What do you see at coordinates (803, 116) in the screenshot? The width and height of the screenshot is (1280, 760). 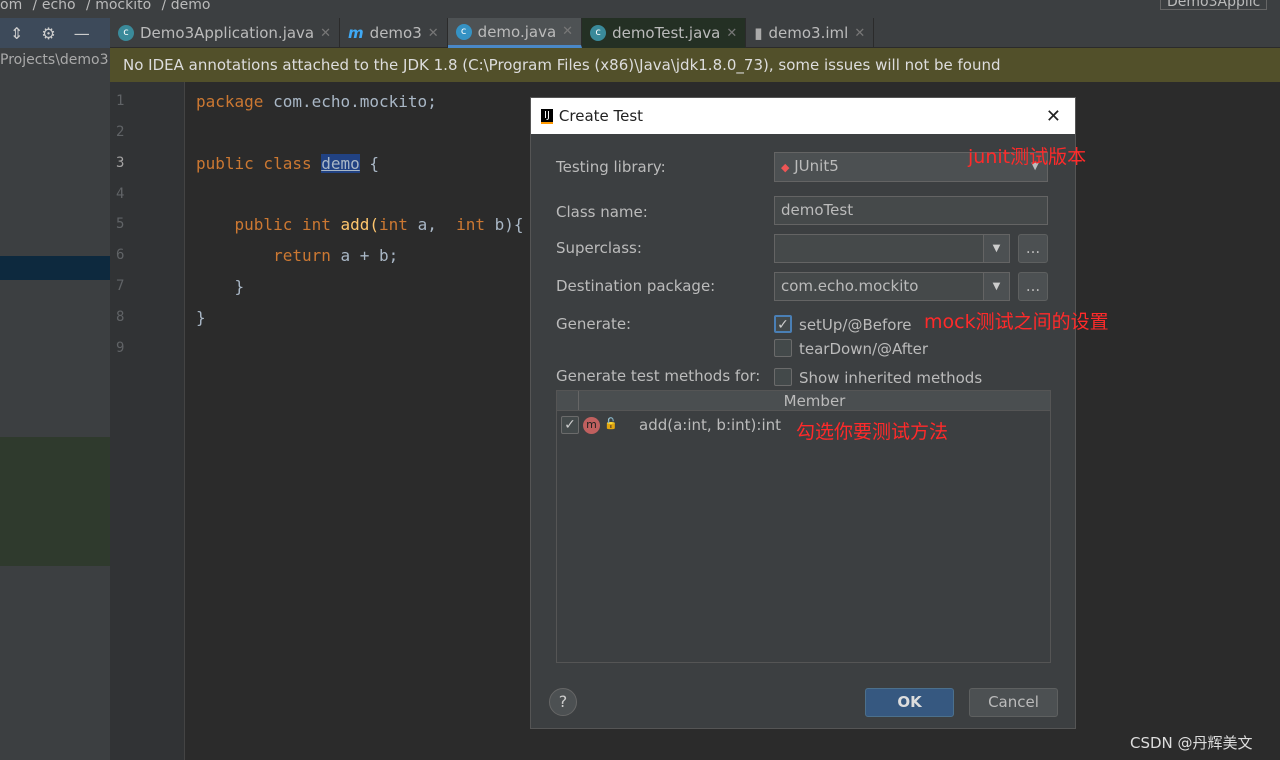 I see `dialog-title-bar: IJ Create Test ✕` at bounding box center [803, 116].